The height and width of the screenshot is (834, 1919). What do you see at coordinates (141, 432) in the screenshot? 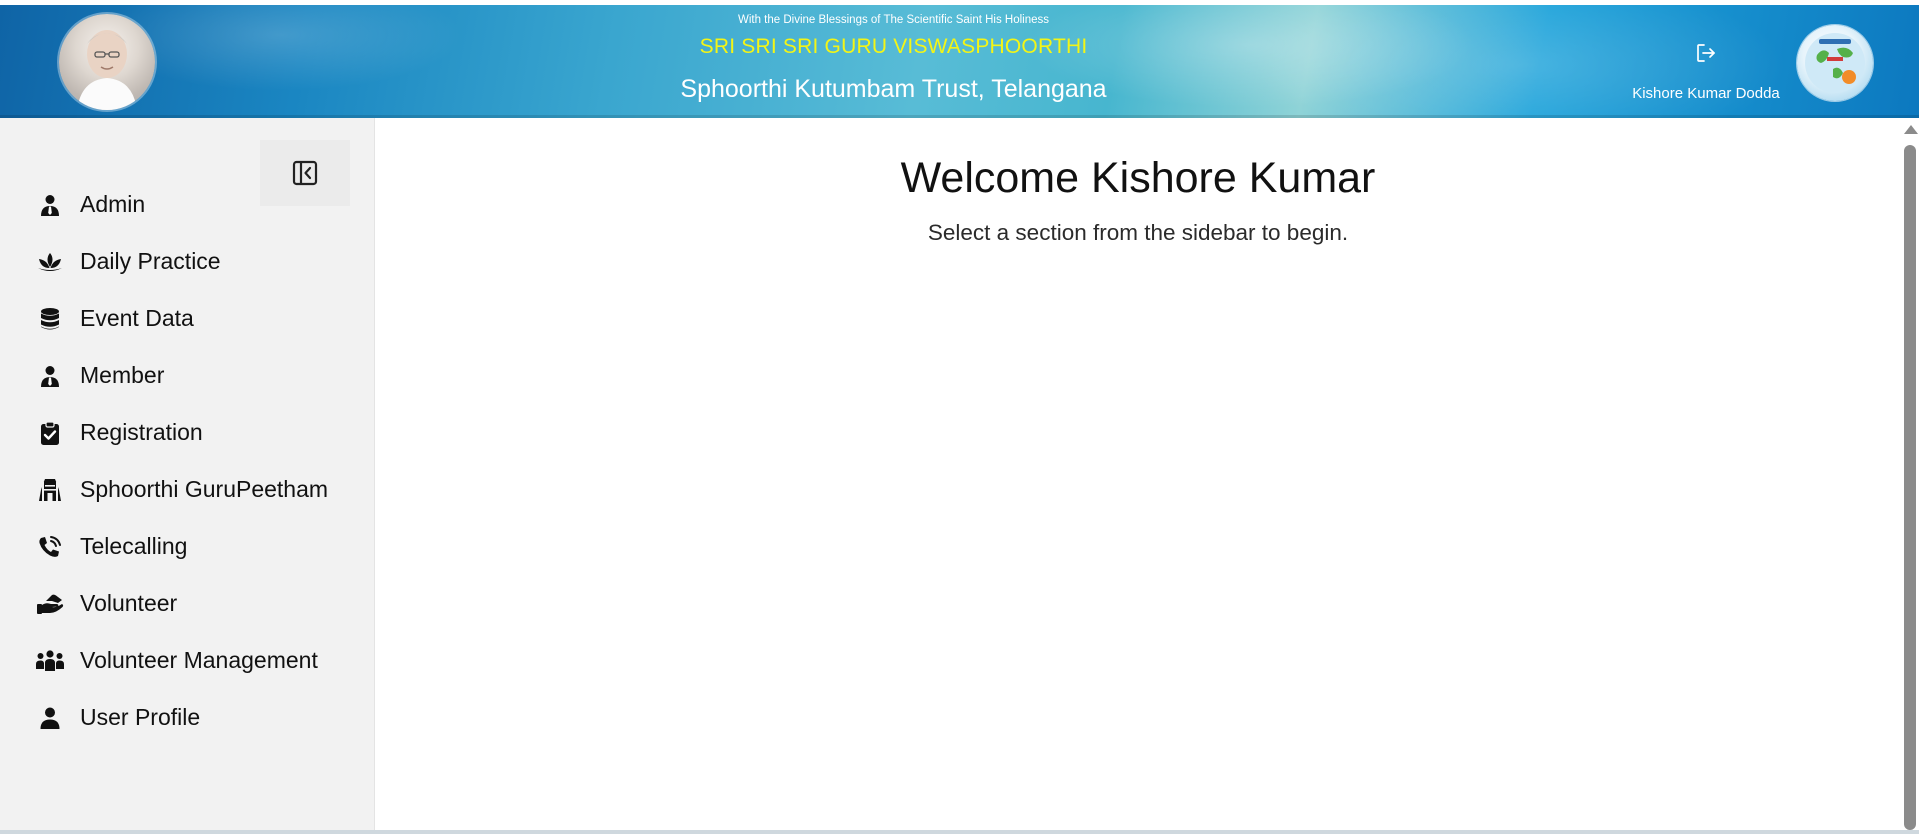
I see `sidebar-item-label: Registration` at bounding box center [141, 432].